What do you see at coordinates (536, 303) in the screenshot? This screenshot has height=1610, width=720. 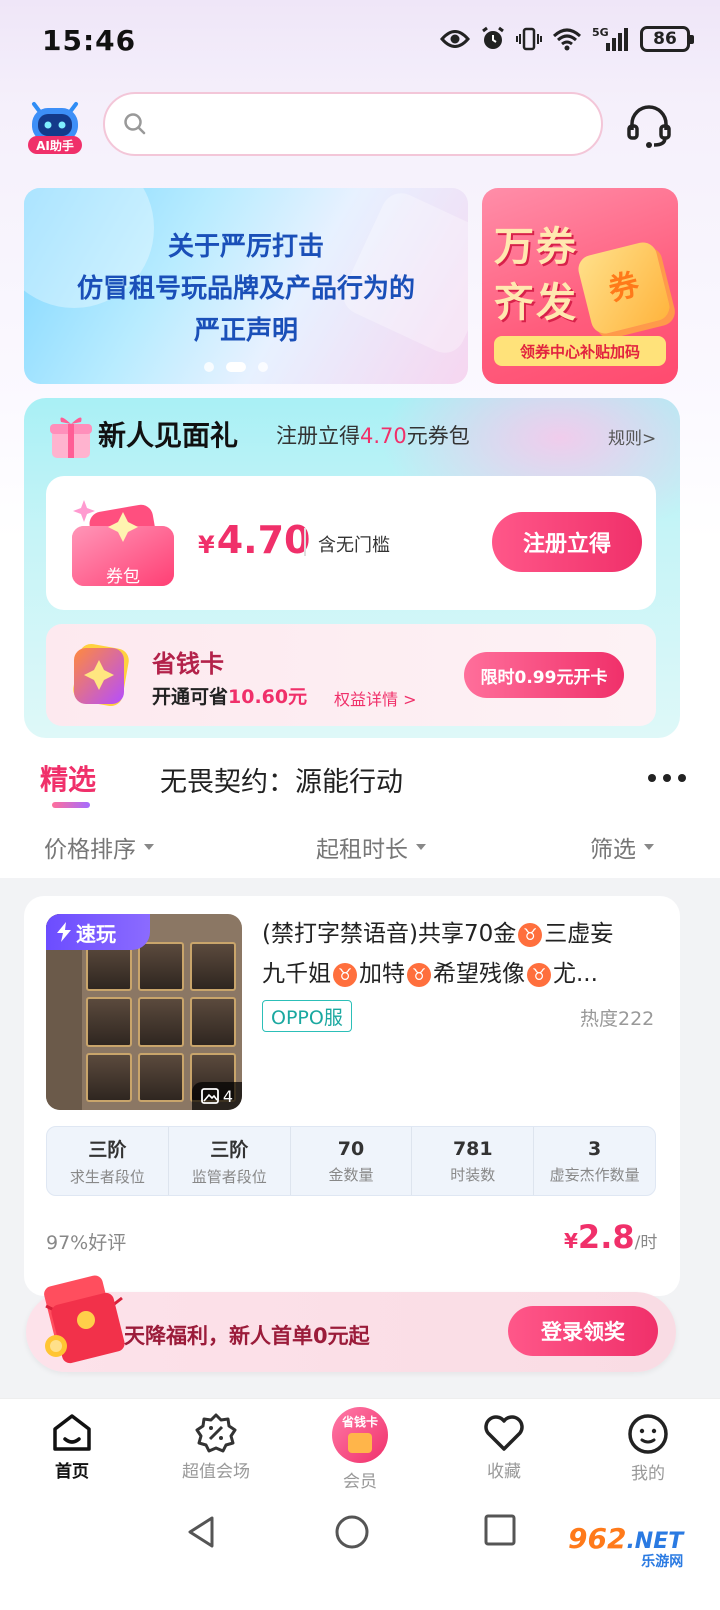 I see `coupon-banner-title-2: 齐发` at bounding box center [536, 303].